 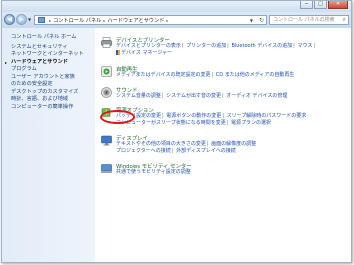 What do you see at coordinates (106, 140) in the screenshot?
I see `monitor-icon` at bounding box center [106, 140].